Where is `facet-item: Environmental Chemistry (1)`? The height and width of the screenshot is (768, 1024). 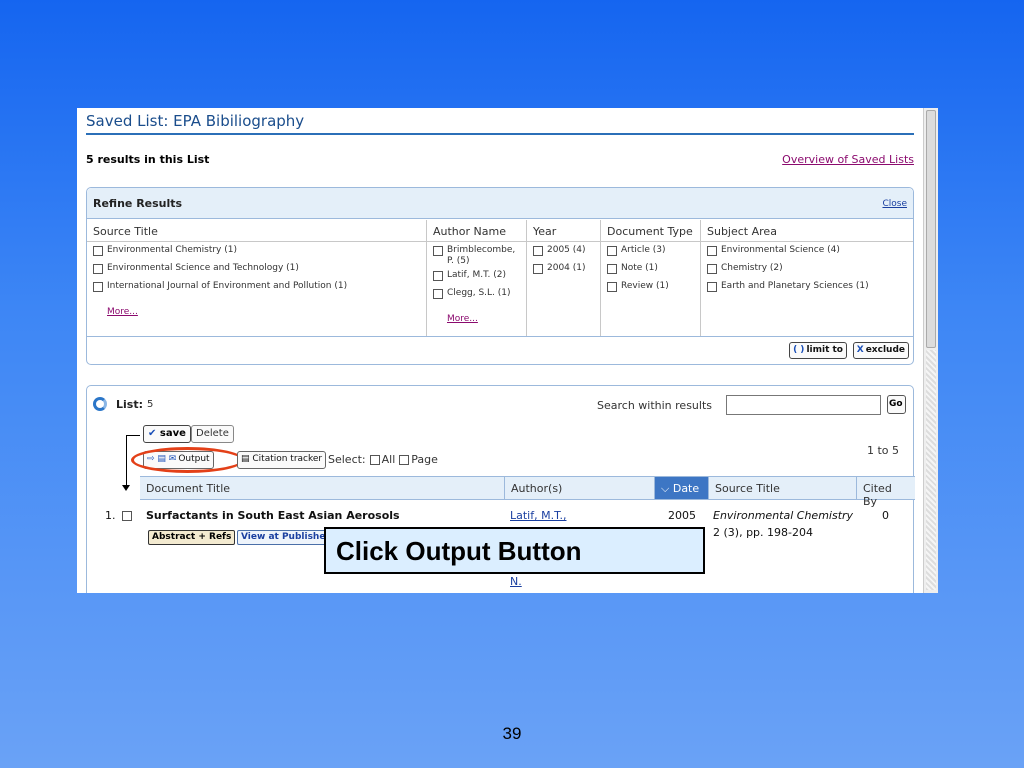 facet-item: Environmental Chemistry (1) is located at coordinates (256, 250).